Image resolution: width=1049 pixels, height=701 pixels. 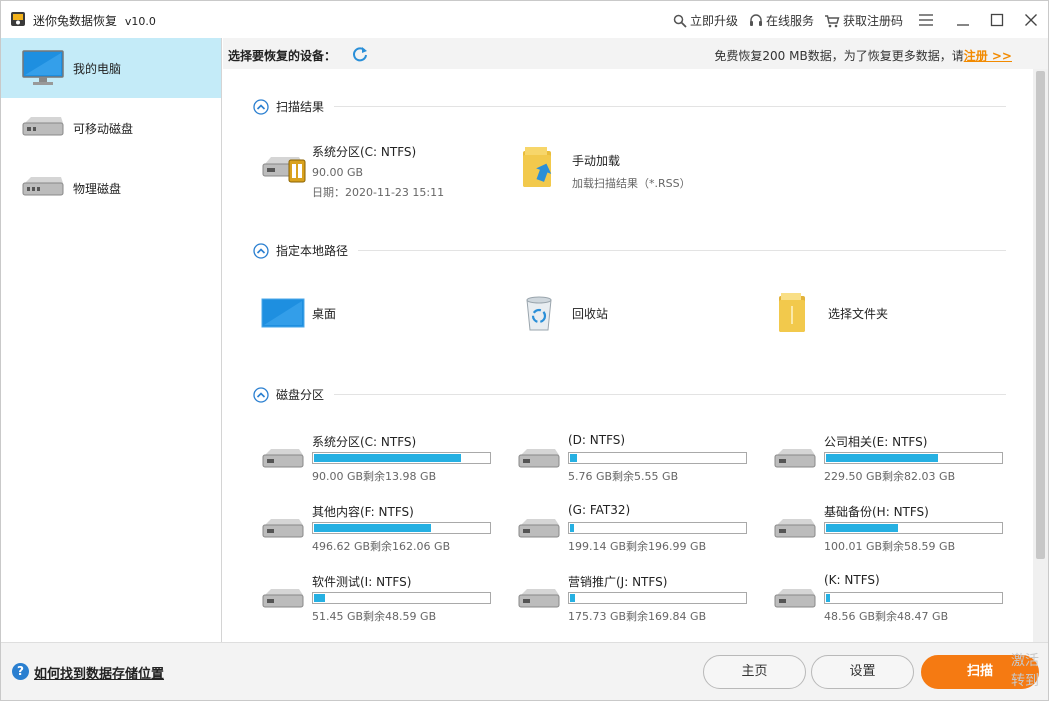 What do you see at coordinates (637, 616) in the screenshot?
I see `partition-size: 175.73 GB剩余169.84 GB` at bounding box center [637, 616].